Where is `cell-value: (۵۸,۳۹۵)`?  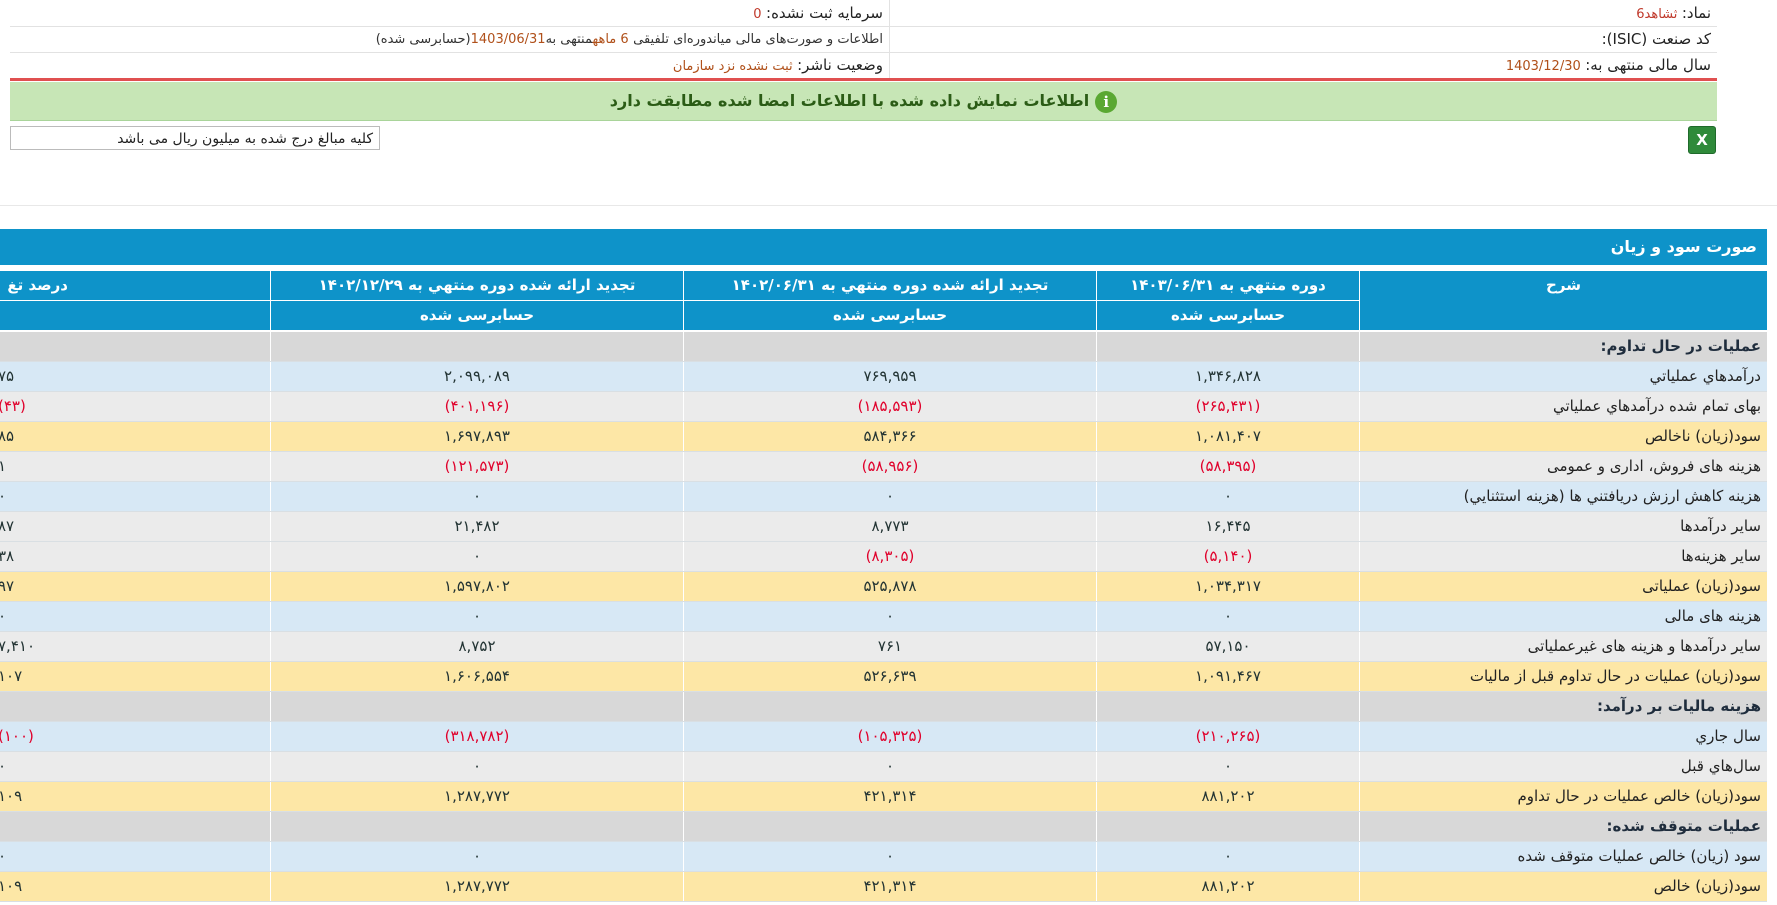 cell-value: (۵۸,۳۹۵) is located at coordinates (1228, 466).